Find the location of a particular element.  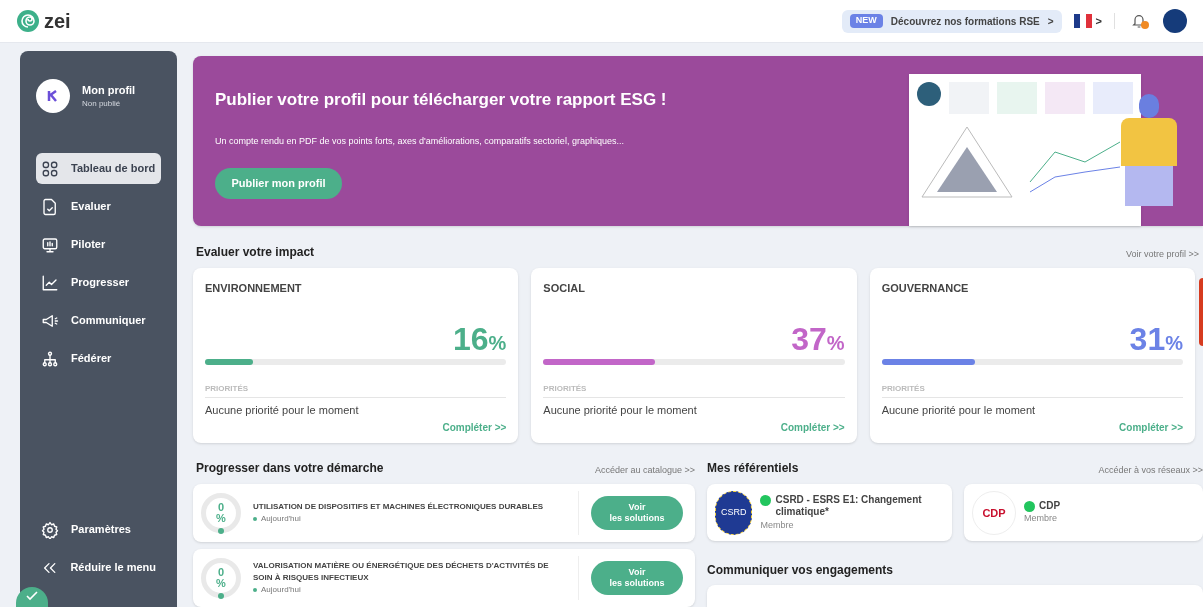

action-title: UTILISATION DE DISPOSITIFS ET MACHINES ÉLECTRONIQUES DURABLES is located at coordinates (399, 507).